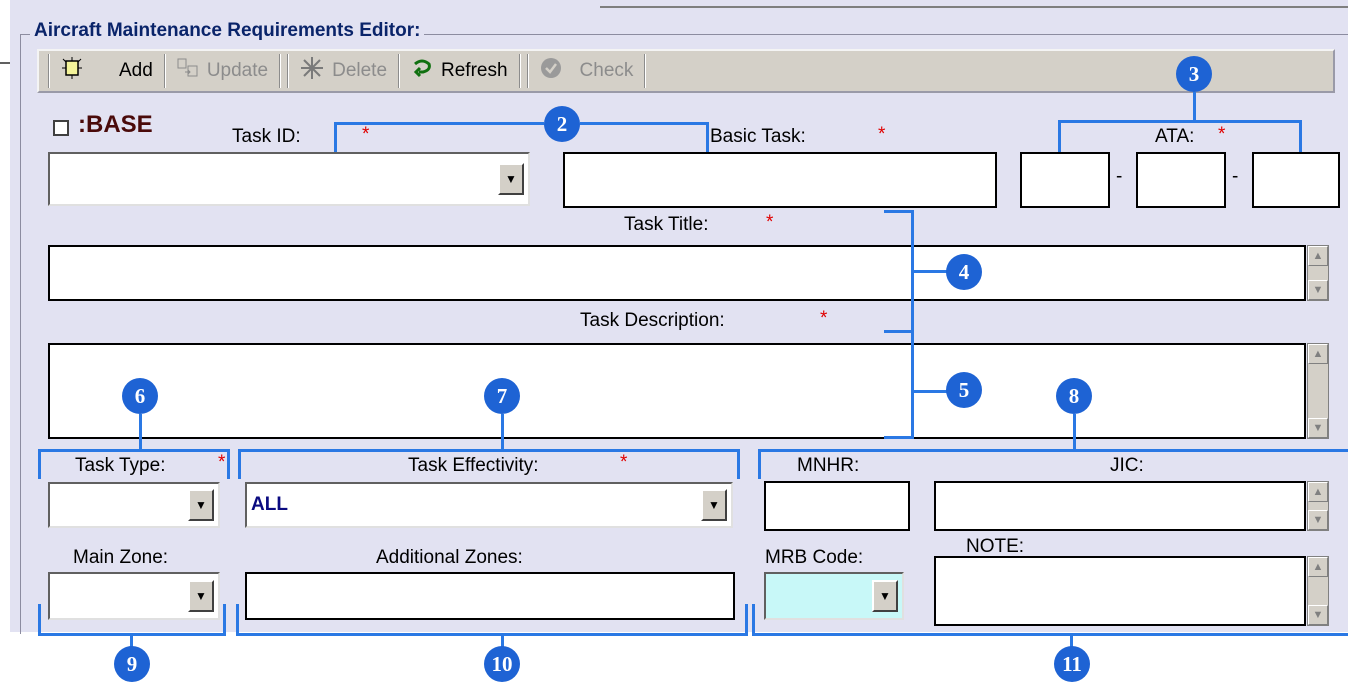  Describe the element at coordinates (587, 71) in the screenshot. I see `check-button: Check` at that location.